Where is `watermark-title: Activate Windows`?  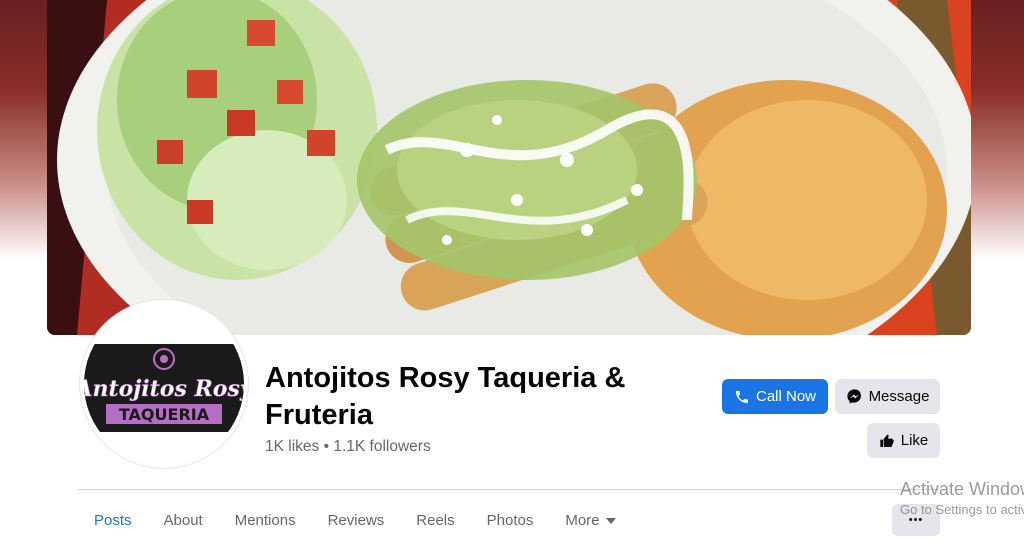
watermark-title: Activate Windows is located at coordinates (962, 489).